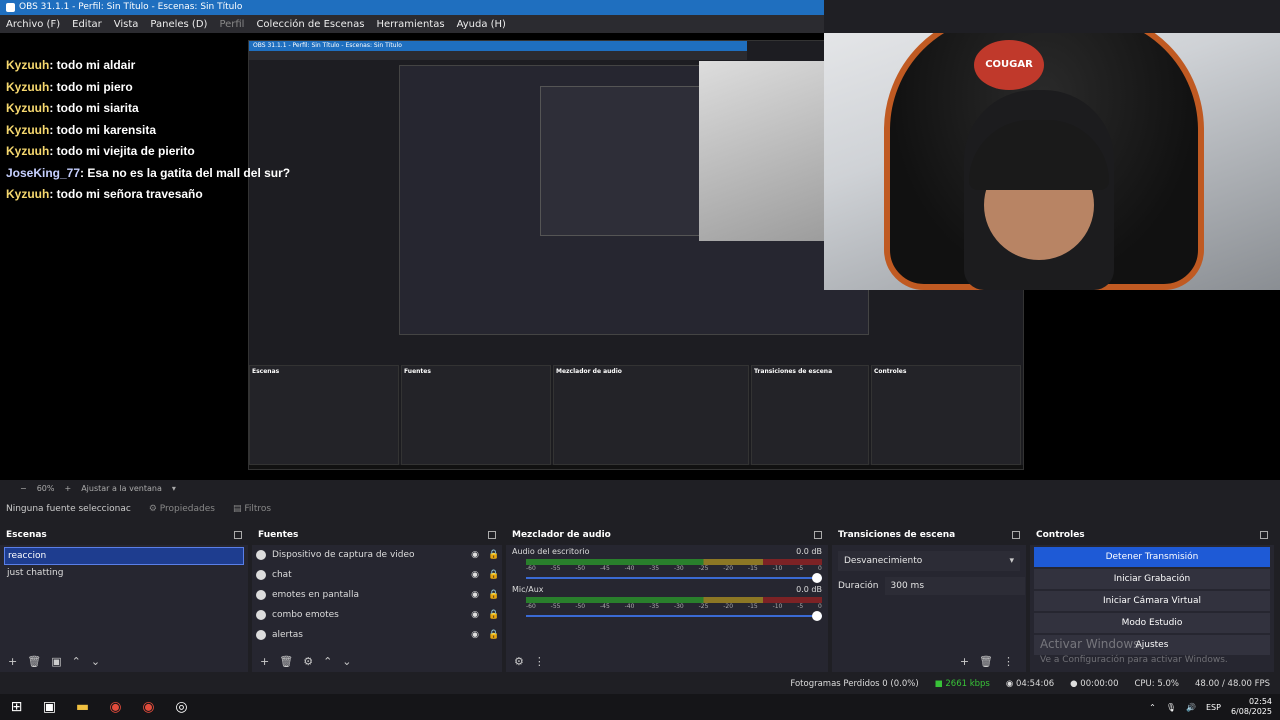 The image size is (1280, 720). Describe the element at coordinates (551, 551) in the screenshot. I see `channel-name: Audio del escritorio` at that location.